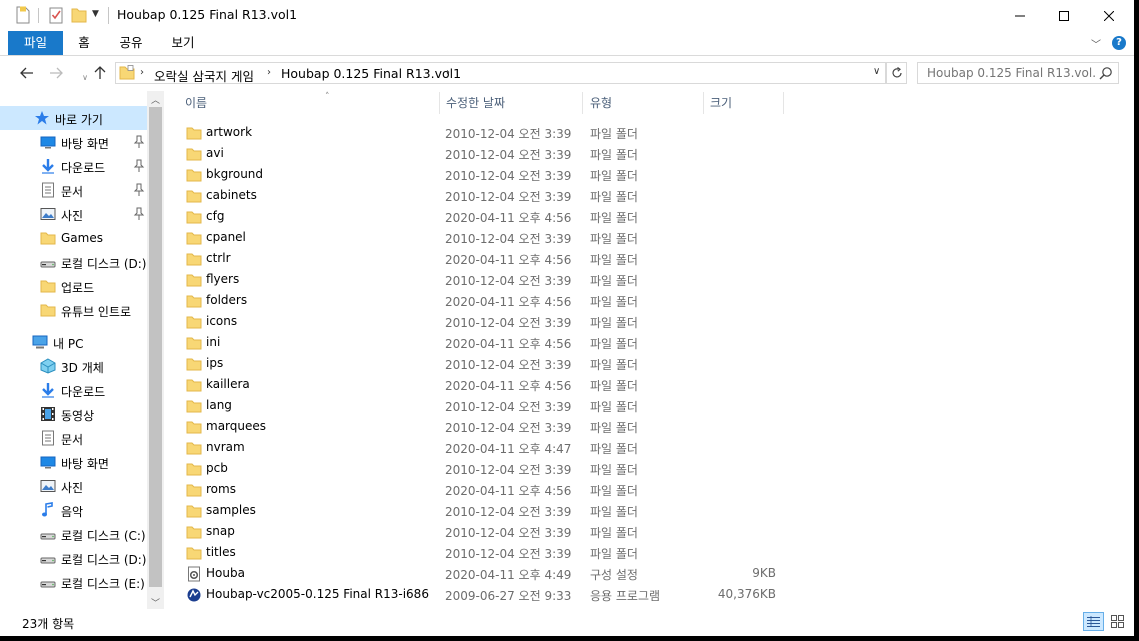 The image size is (1139, 641). What do you see at coordinates (480, 195) in the screenshot?
I see `file-row: cabinets 2010-12-04 오전 3:39 파일 폴더` at bounding box center [480, 195].